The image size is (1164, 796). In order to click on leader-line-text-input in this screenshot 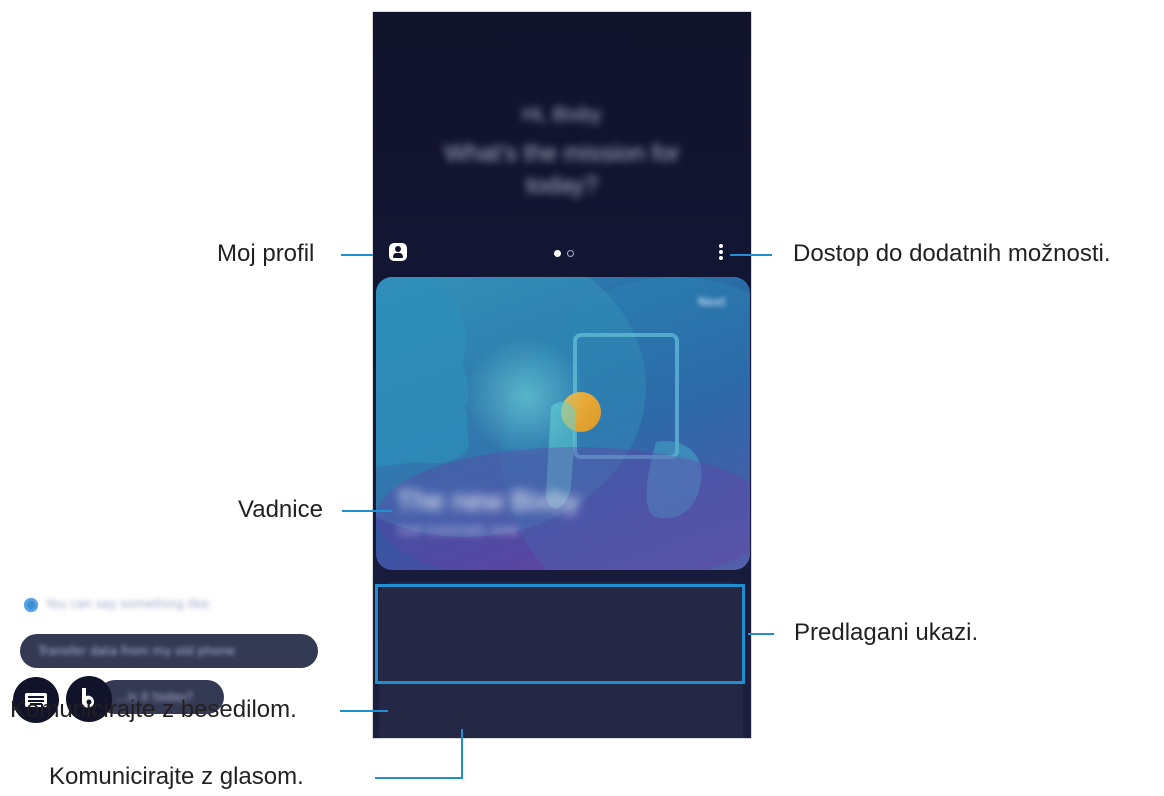, I will do `click(364, 711)`.